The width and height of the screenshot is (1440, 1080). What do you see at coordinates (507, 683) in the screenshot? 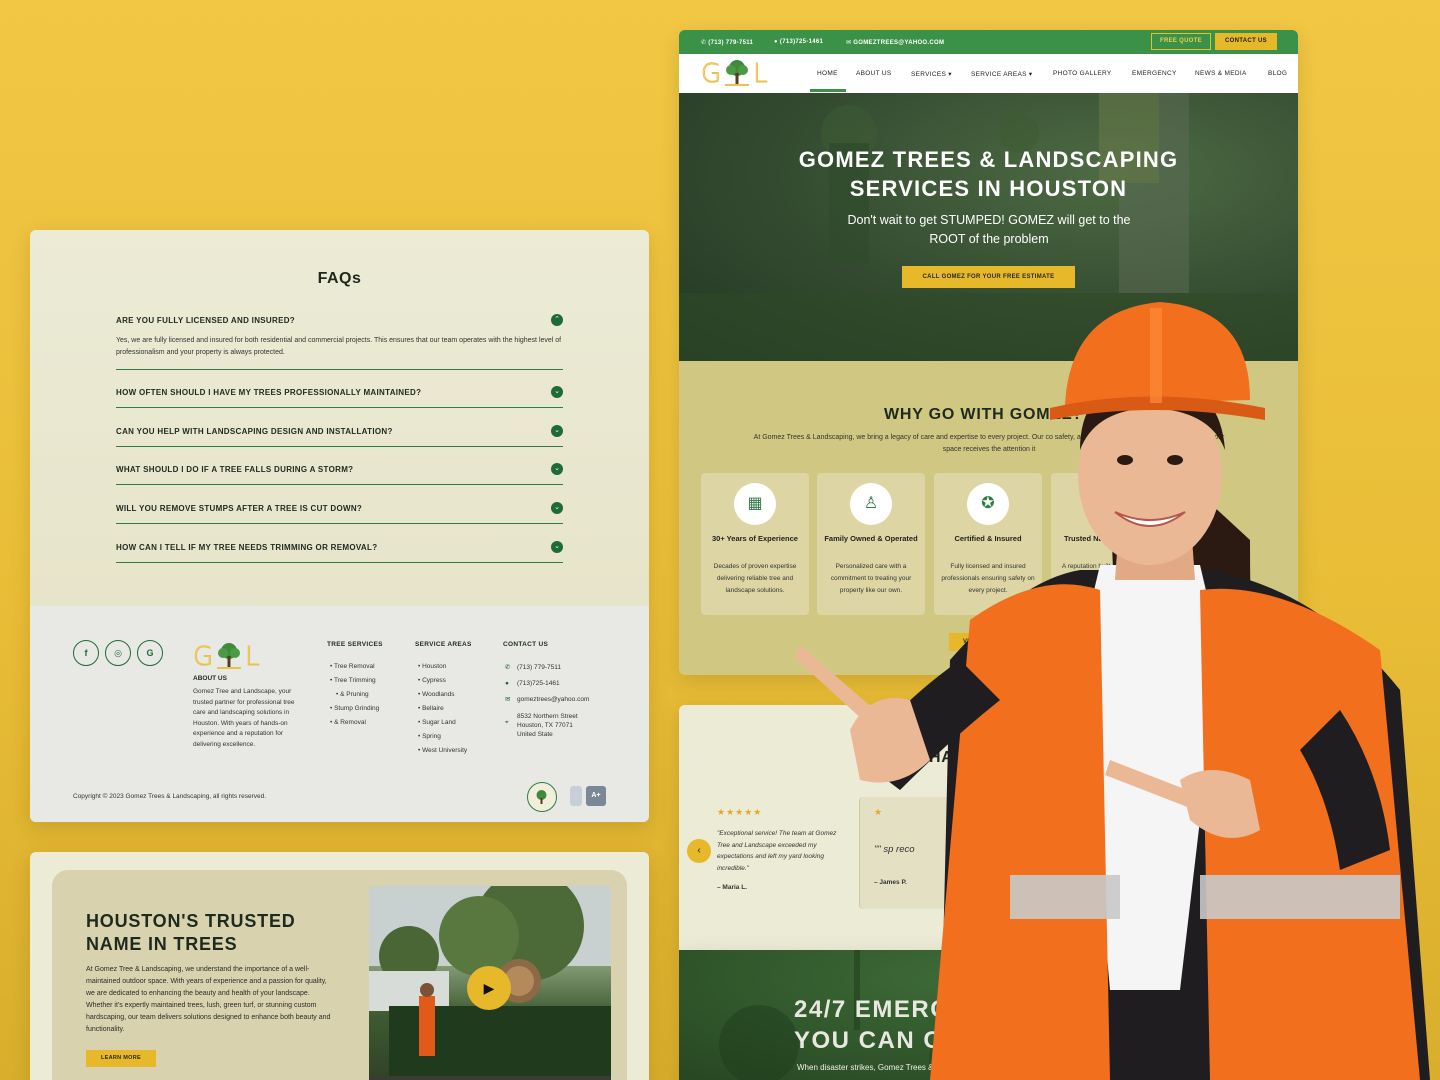
I see `chat-icon: ●` at bounding box center [507, 683].